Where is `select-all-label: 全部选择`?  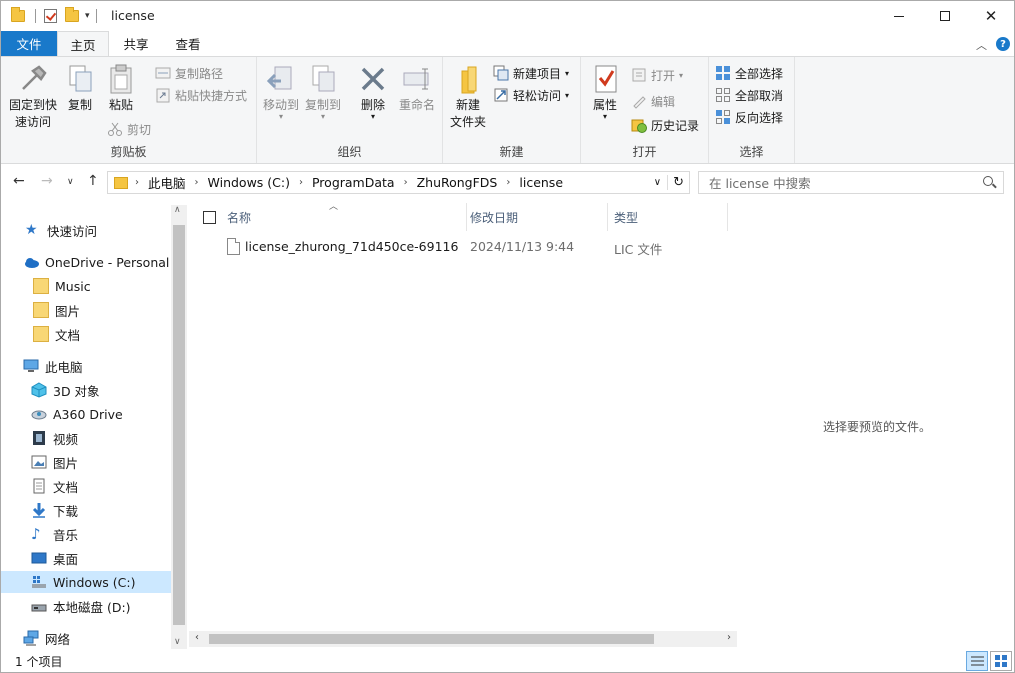 select-all-label: 全部选择 is located at coordinates (759, 73).